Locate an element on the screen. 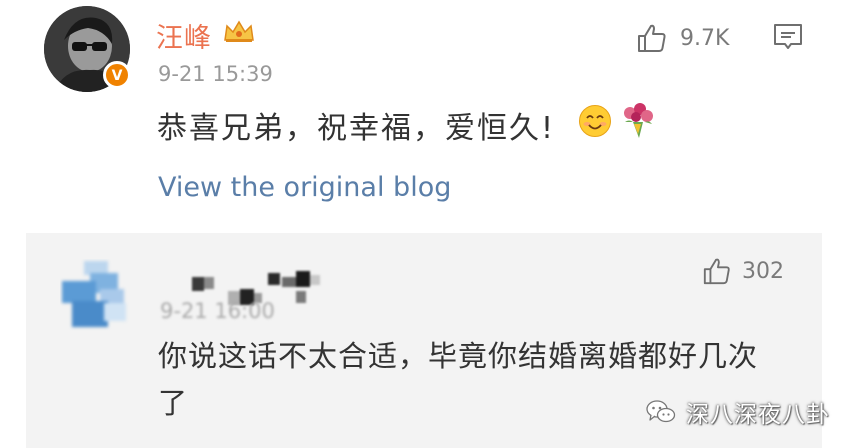 The height and width of the screenshot is (448, 848). watermark: 深八深夜八卦 is located at coordinates (738, 412).